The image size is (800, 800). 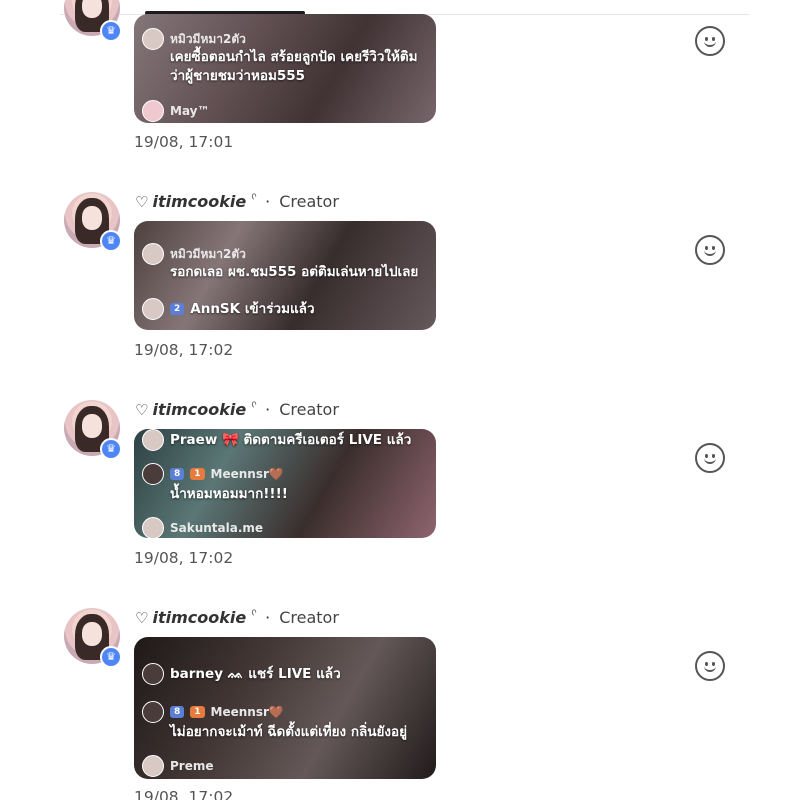 What do you see at coordinates (190, 111) in the screenshot?
I see `viewer-name: May™` at bounding box center [190, 111].